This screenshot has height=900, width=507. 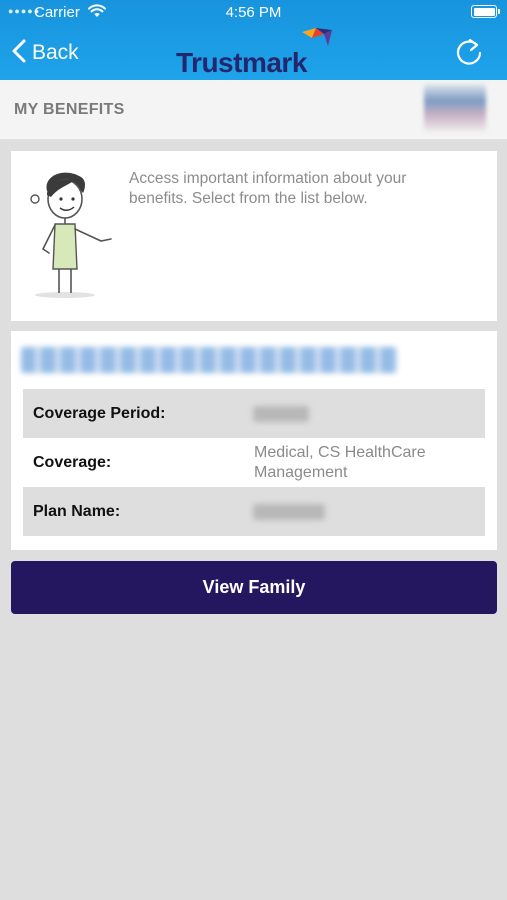 What do you see at coordinates (281, 413) in the screenshot?
I see `coverage-period-value-redacted` at bounding box center [281, 413].